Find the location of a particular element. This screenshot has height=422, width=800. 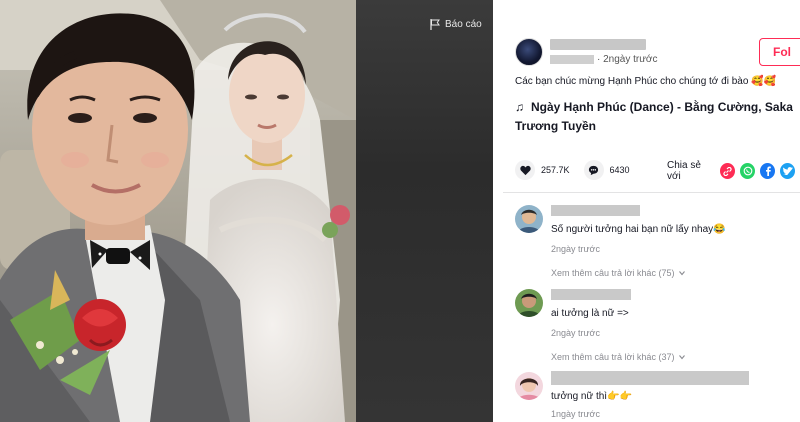

share-label: Chia sẻ với is located at coordinates (684, 171).